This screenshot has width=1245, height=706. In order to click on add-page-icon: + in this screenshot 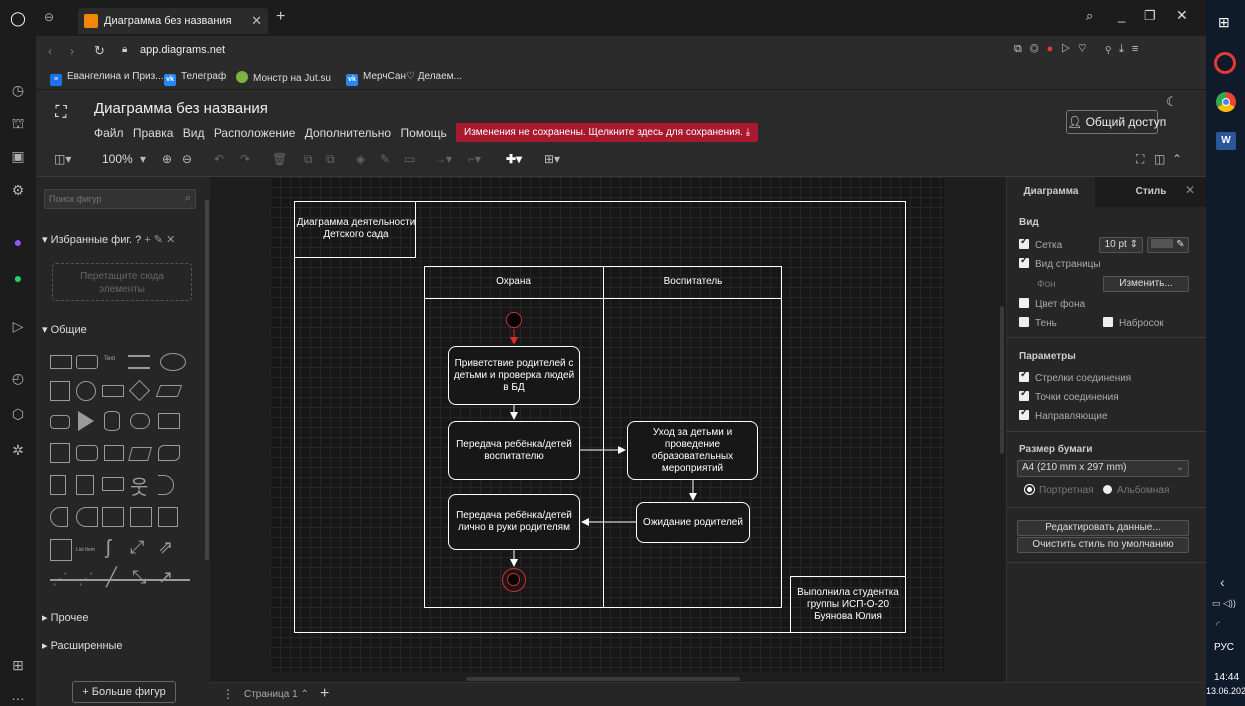, I will do `click(324, 694)`.